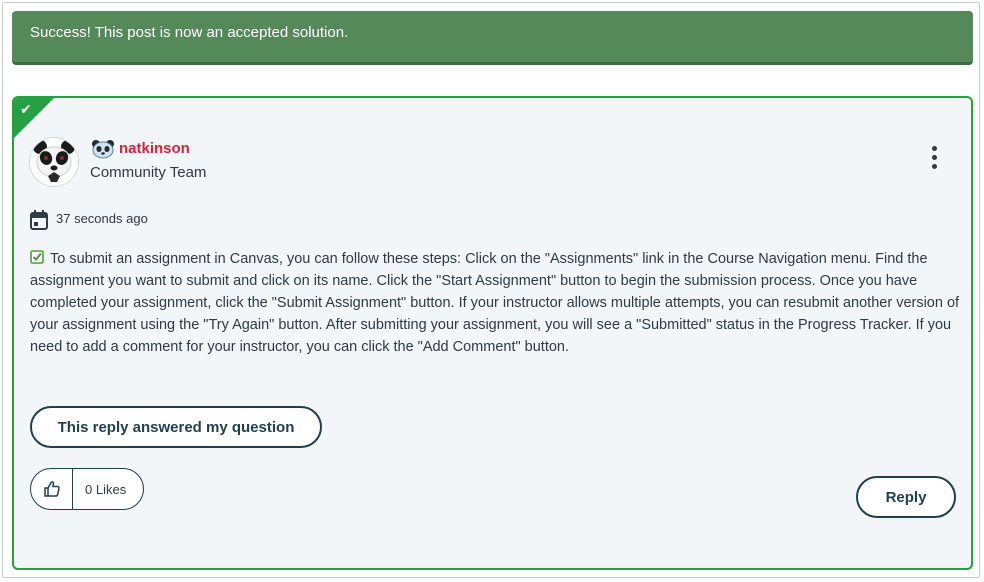 This screenshot has width=984, height=582. I want to click on thumbs-up-icon, so click(52, 489).